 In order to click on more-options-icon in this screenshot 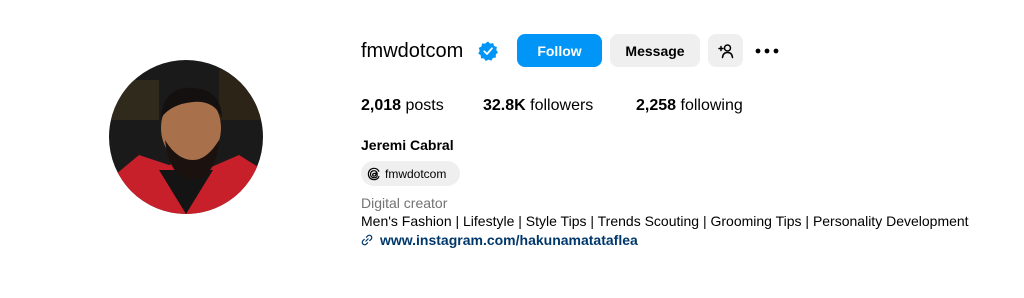, I will do `click(767, 51)`.